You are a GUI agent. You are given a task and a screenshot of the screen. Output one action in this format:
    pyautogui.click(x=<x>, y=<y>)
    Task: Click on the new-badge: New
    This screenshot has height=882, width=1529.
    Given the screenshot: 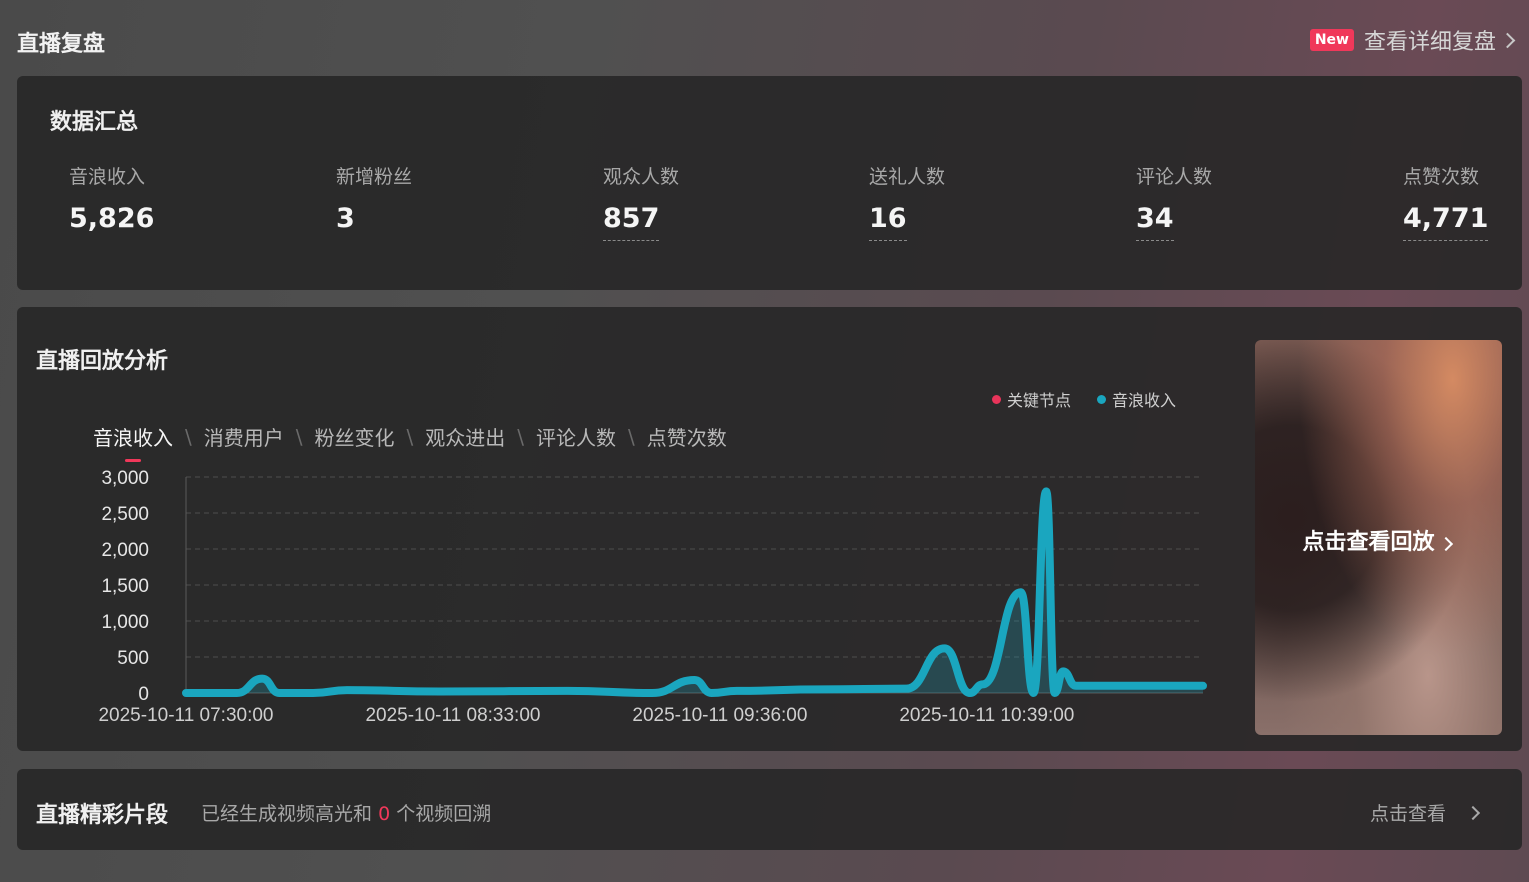 What is the action you would take?
    pyautogui.click(x=1331, y=40)
    